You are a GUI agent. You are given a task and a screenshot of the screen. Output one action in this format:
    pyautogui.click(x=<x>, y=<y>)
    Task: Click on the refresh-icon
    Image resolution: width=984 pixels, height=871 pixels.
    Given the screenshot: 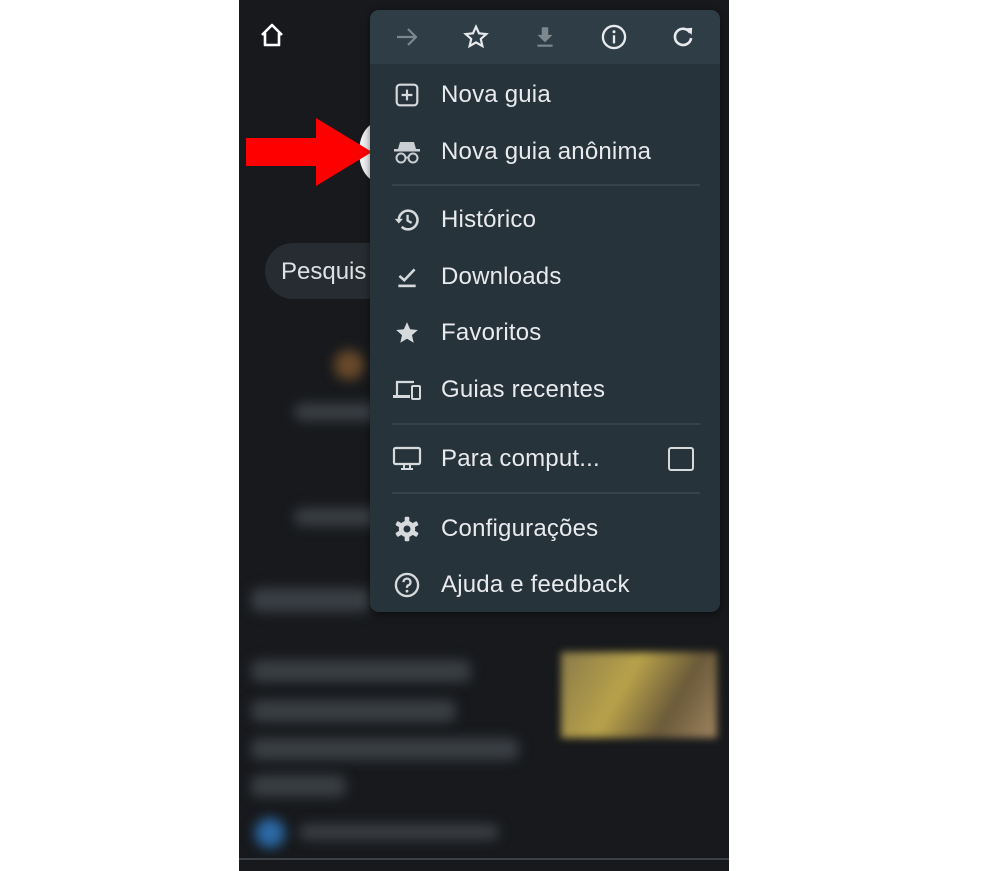 What is the action you would take?
    pyautogui.click(x=683, y=37)
    